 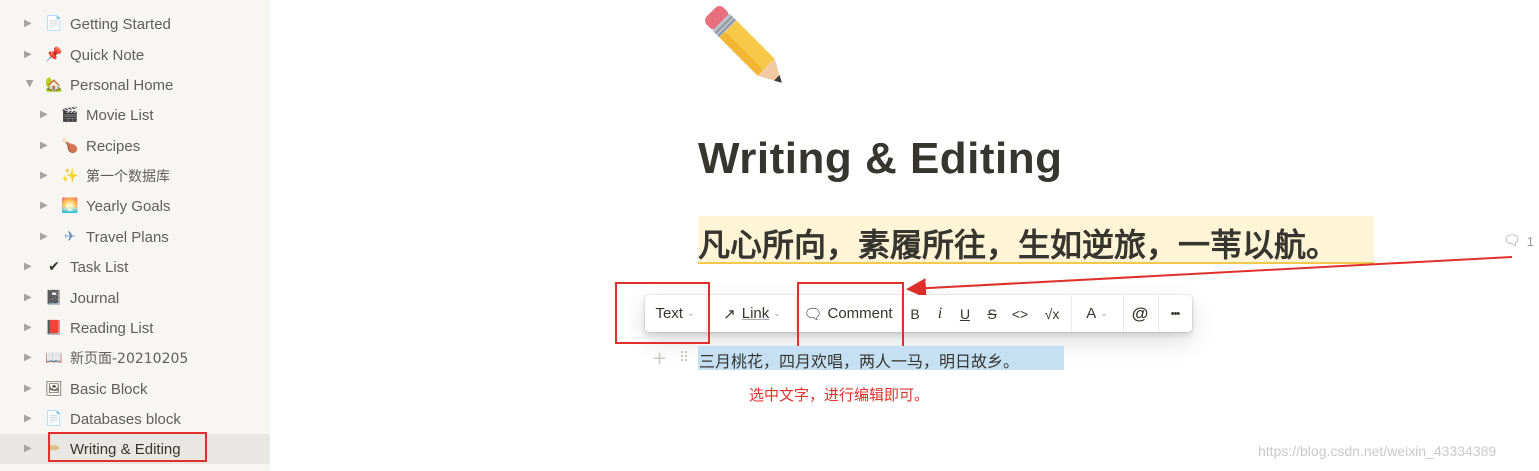 I want to click on color-button: A ⌄, so click(x=1097, y=313).